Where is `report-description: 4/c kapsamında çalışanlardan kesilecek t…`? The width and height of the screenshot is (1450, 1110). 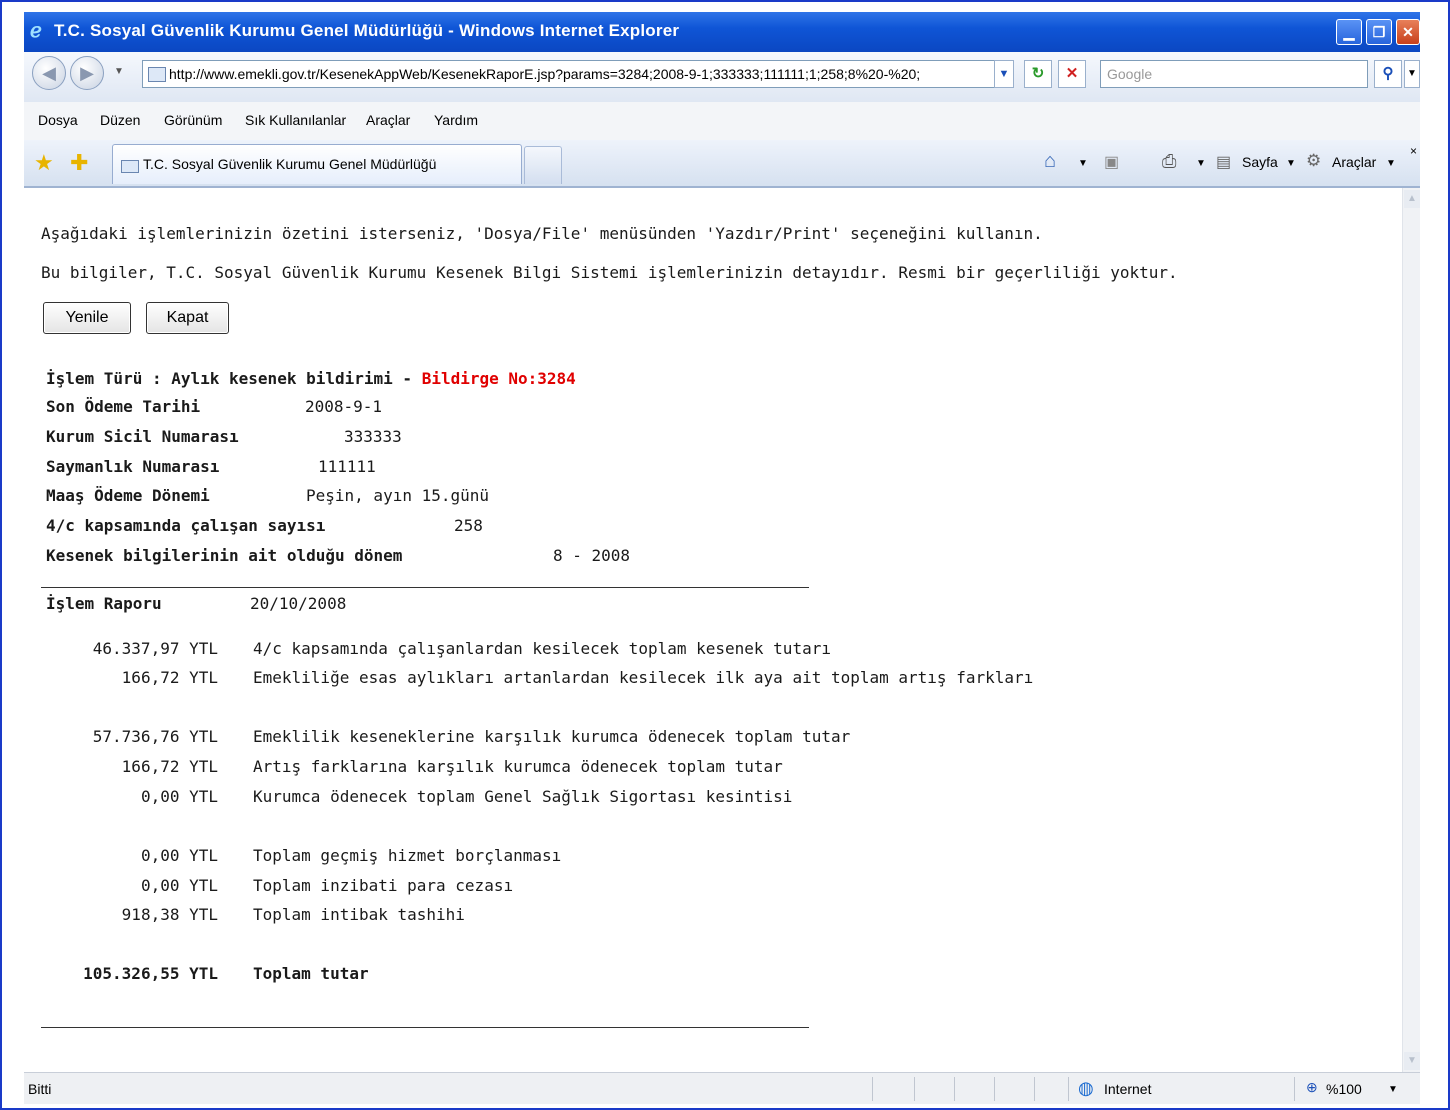
report-description: 4/c kapsamında çalışanlardan kesilecek t… is located at coordinates (542, 648).